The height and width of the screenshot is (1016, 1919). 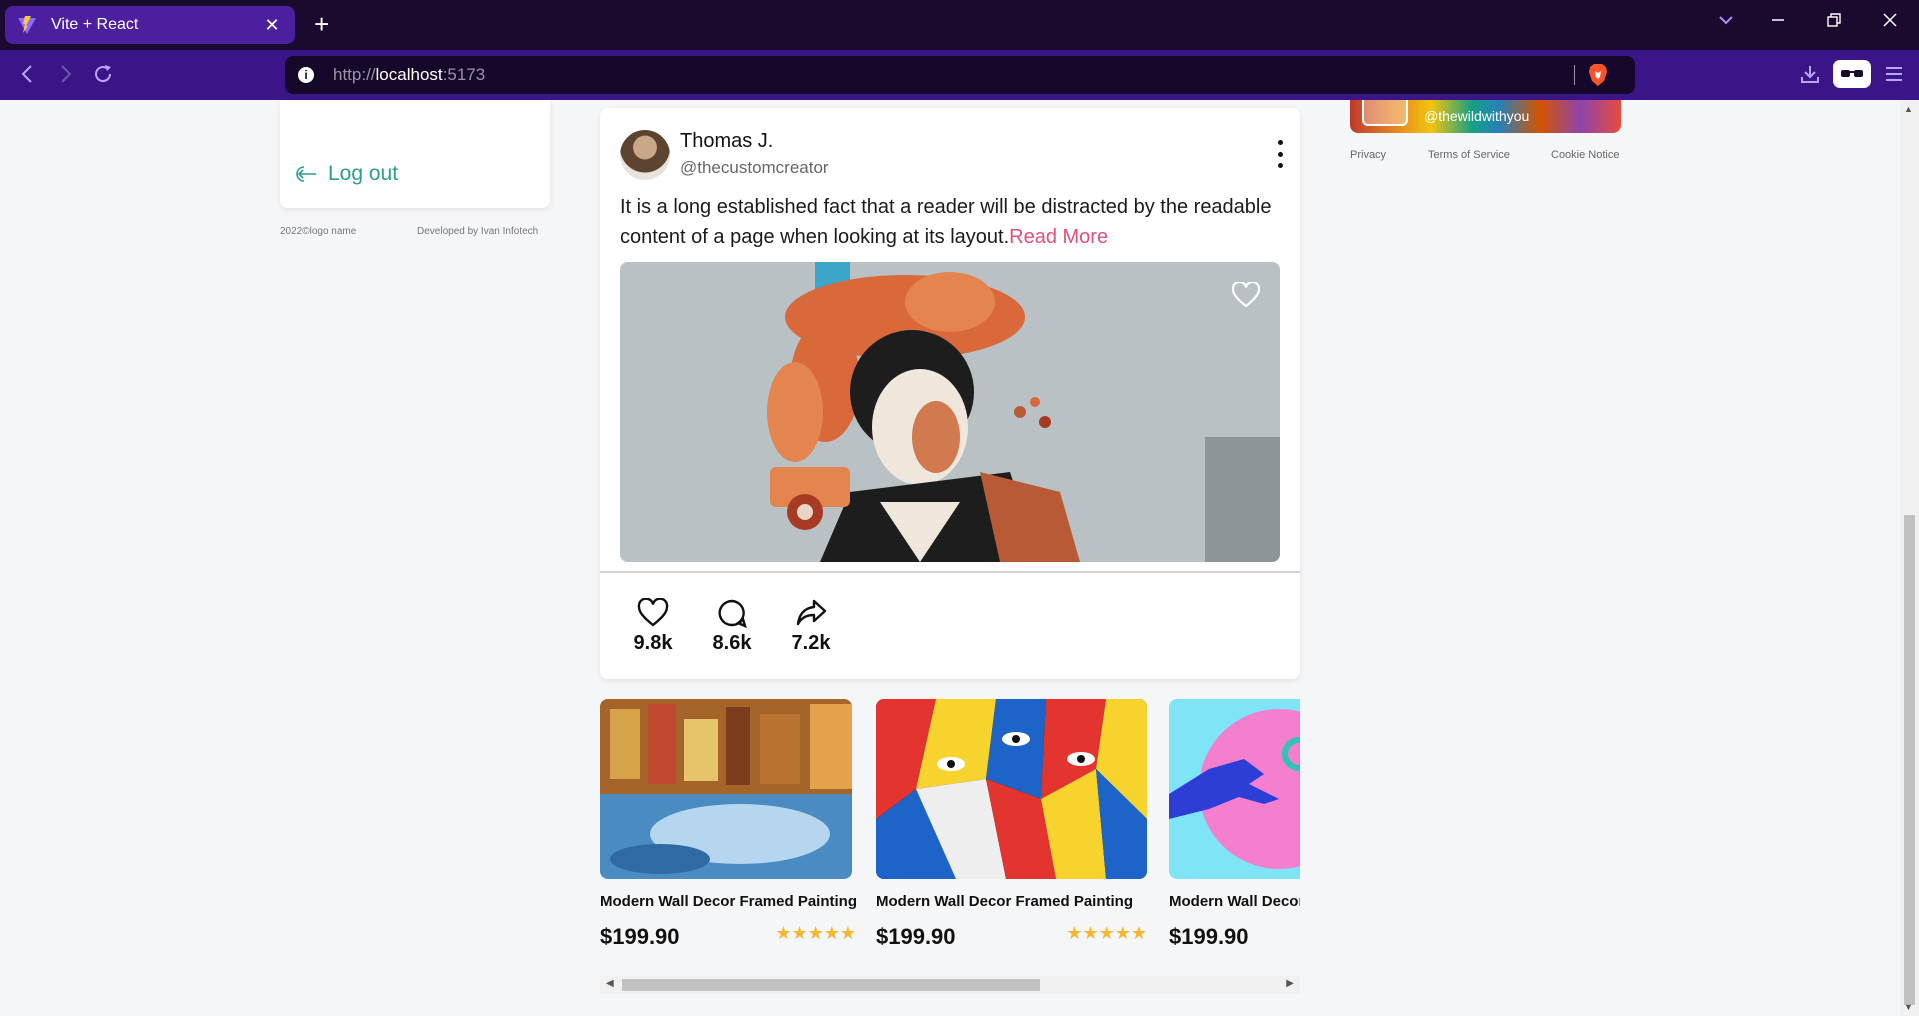 I want to click on share-button: 7.2k, so click(x=811, y=626).